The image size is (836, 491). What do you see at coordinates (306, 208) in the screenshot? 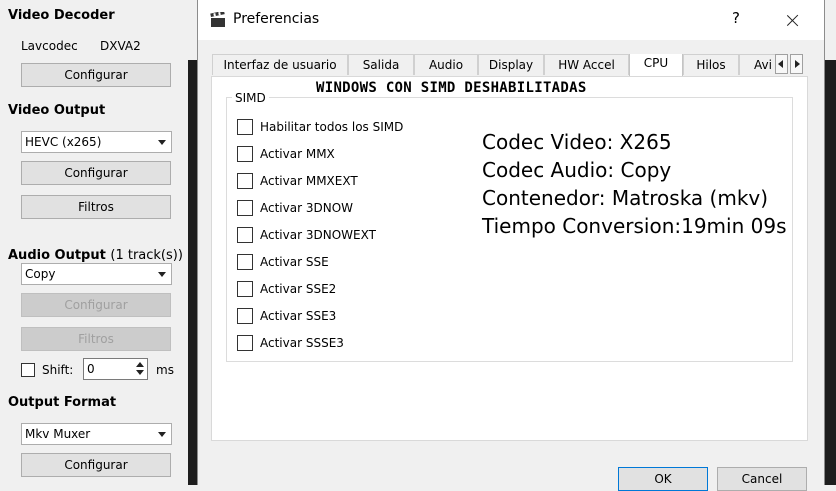
I see `simd-option-label: Activar 3DNOW` at bounding box center [306, 208].